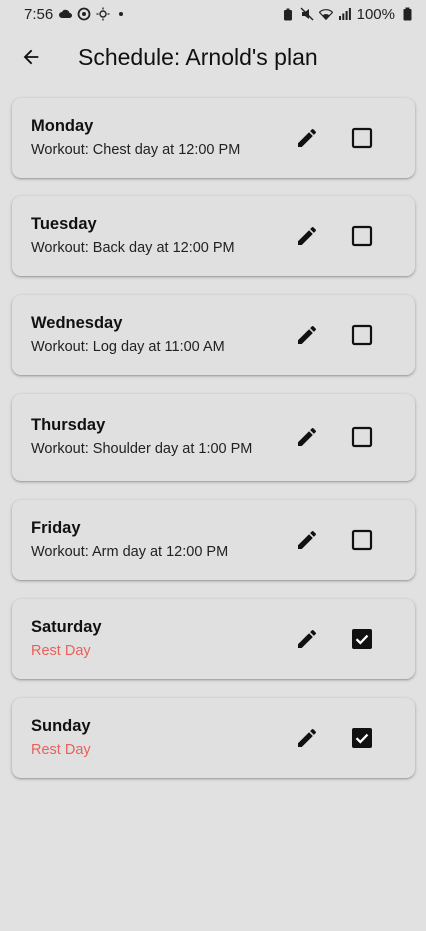 The width and height of the screenshot is (426, 931). I want to click on brightness-icon, so click(103, 14).